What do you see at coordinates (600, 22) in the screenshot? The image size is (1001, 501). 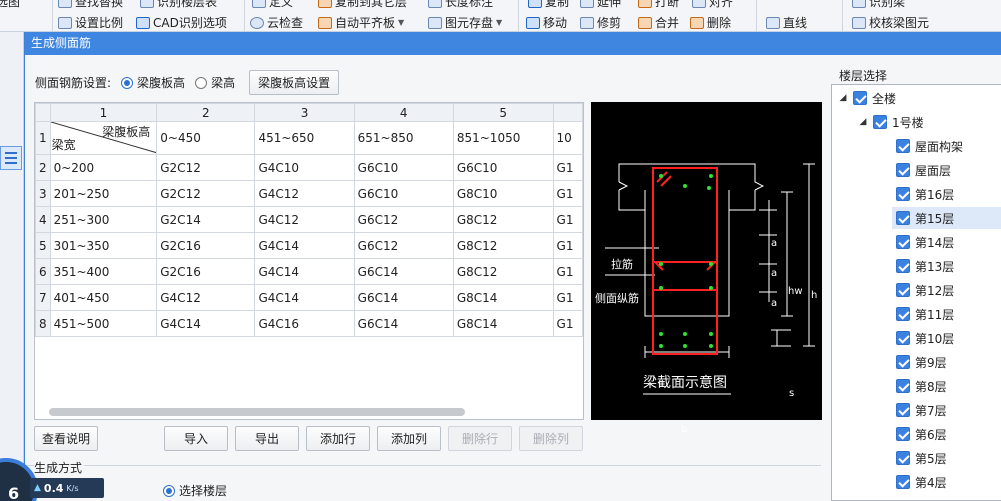 I see `ribbon-item-trim: 修剪` at bounding box center [600, 22].